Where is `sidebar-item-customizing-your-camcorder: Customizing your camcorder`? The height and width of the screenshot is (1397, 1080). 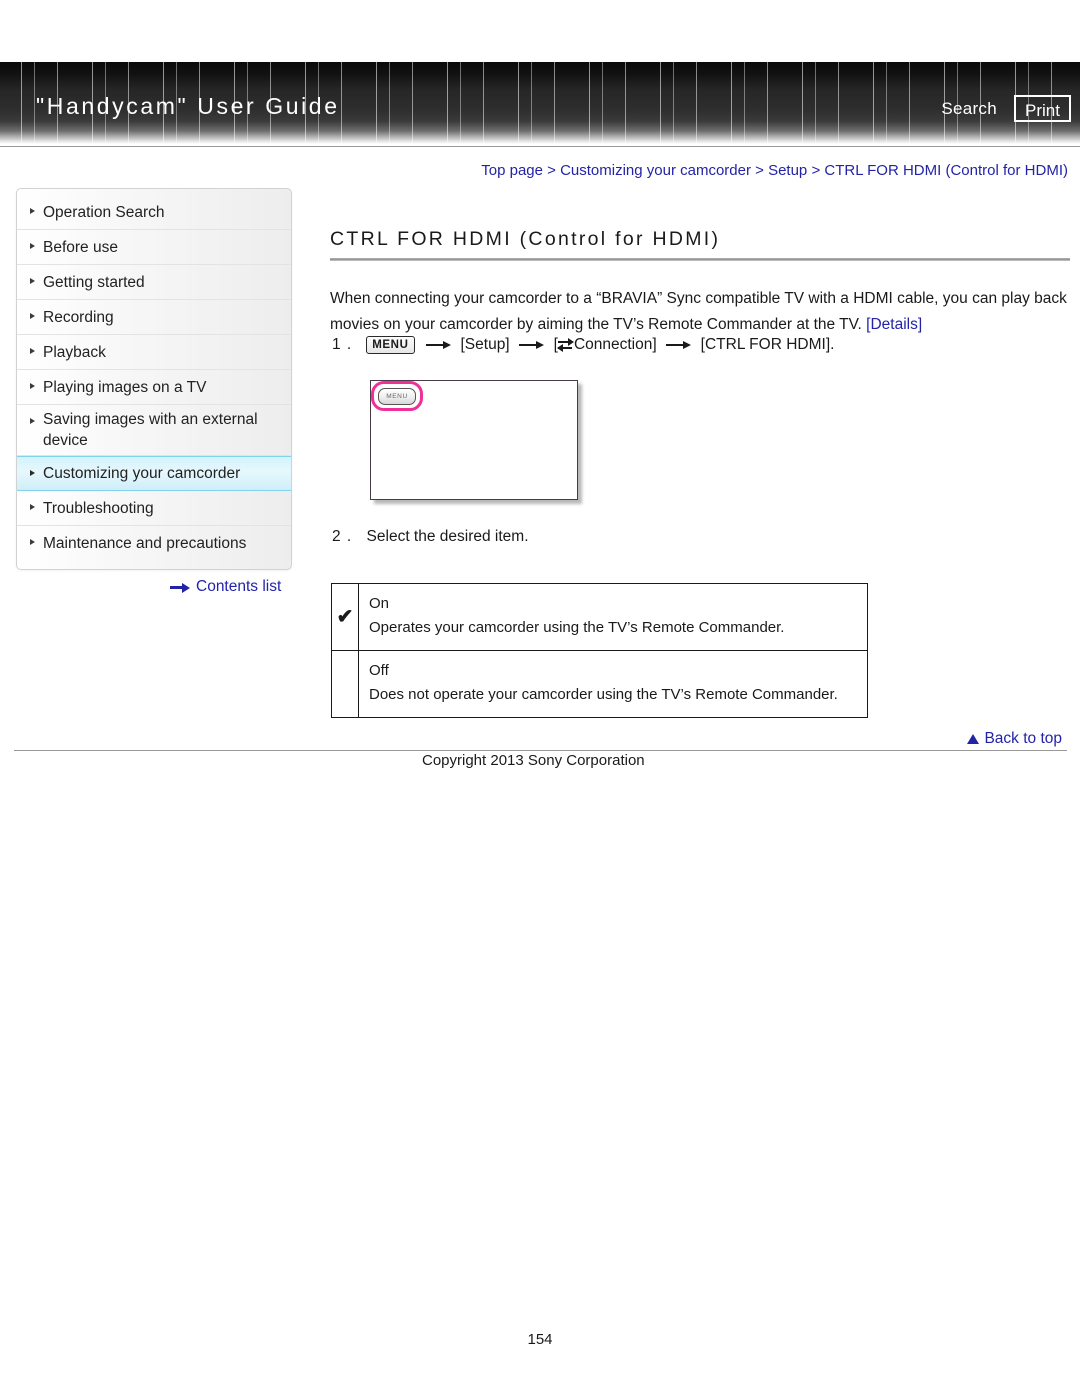
sidebar-item-customizing-your-camcorder: Customizing your camcorder is located at coordinates (154, 473).